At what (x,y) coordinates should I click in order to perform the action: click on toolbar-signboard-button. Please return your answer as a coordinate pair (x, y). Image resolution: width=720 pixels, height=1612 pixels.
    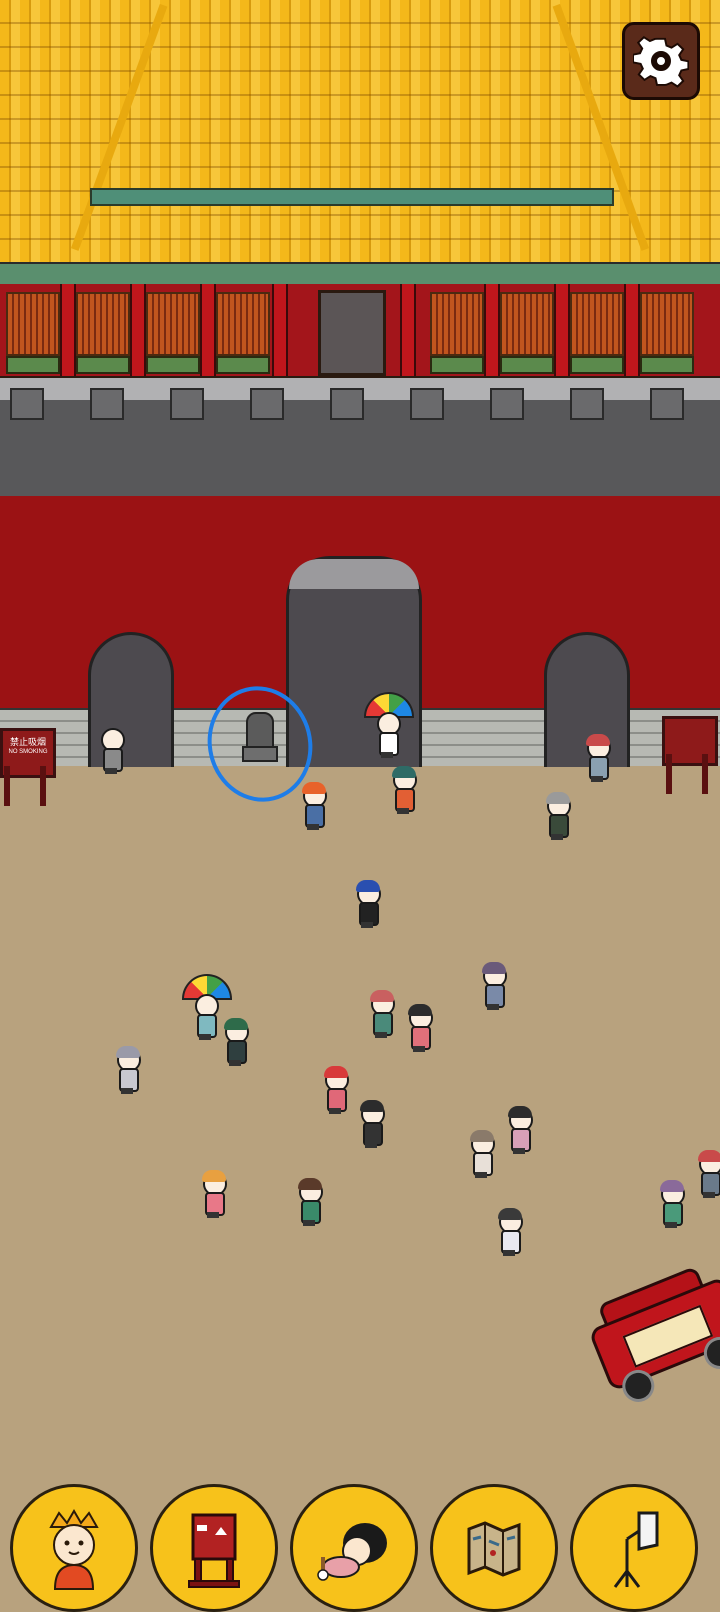
    Looking at the image, I should click on (214, 1548).